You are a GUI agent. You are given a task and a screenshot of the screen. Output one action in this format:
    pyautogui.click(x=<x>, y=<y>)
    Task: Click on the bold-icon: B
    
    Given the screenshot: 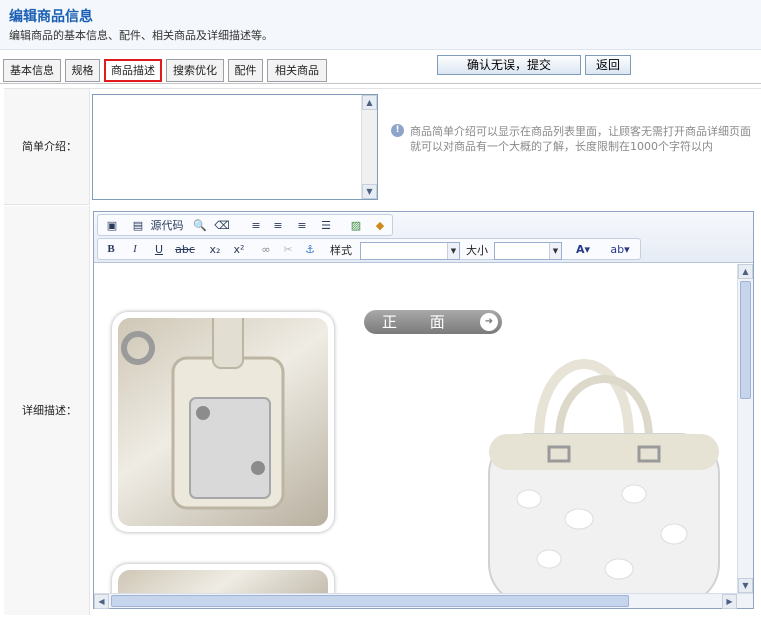 What is the action you would take?
    pyautogui.click(x=111, y=249)
    